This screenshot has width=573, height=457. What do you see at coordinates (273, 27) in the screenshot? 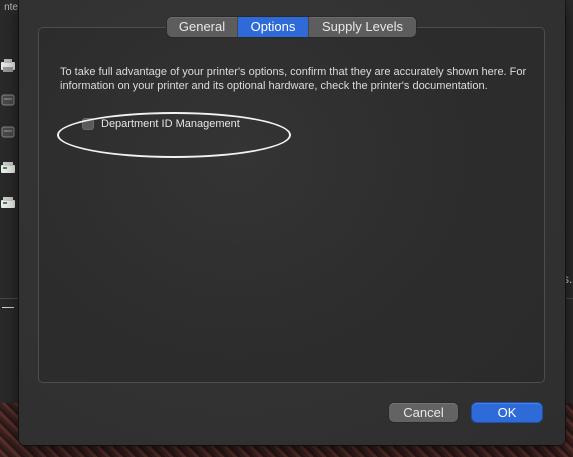
I see `tab-options: Options` at bounding box center [273, 27].